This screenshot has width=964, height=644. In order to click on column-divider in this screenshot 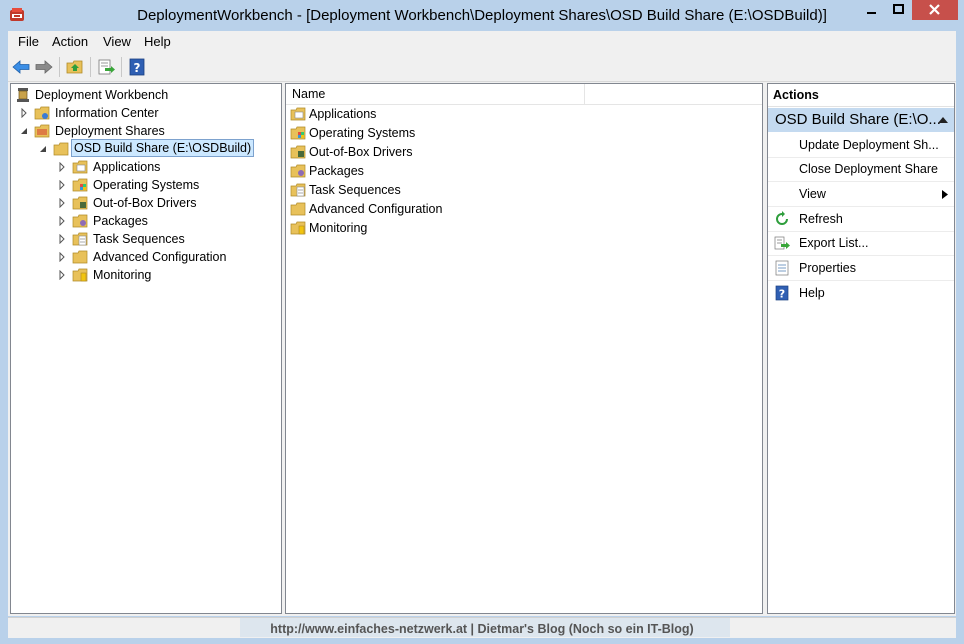, I will do `click(584, 94)`.